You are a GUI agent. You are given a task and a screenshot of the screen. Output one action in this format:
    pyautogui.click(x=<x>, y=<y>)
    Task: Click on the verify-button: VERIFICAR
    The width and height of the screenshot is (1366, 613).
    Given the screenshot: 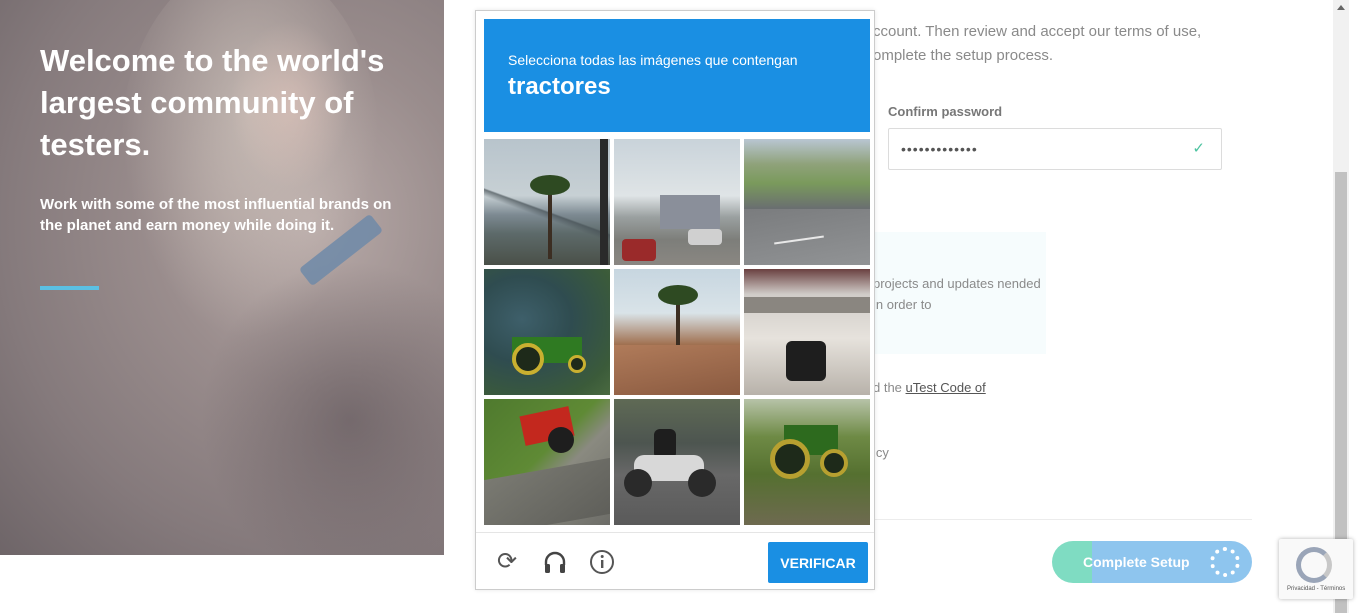 What is the action you would take?
    pyautogui.click(x=818, y=562)
    